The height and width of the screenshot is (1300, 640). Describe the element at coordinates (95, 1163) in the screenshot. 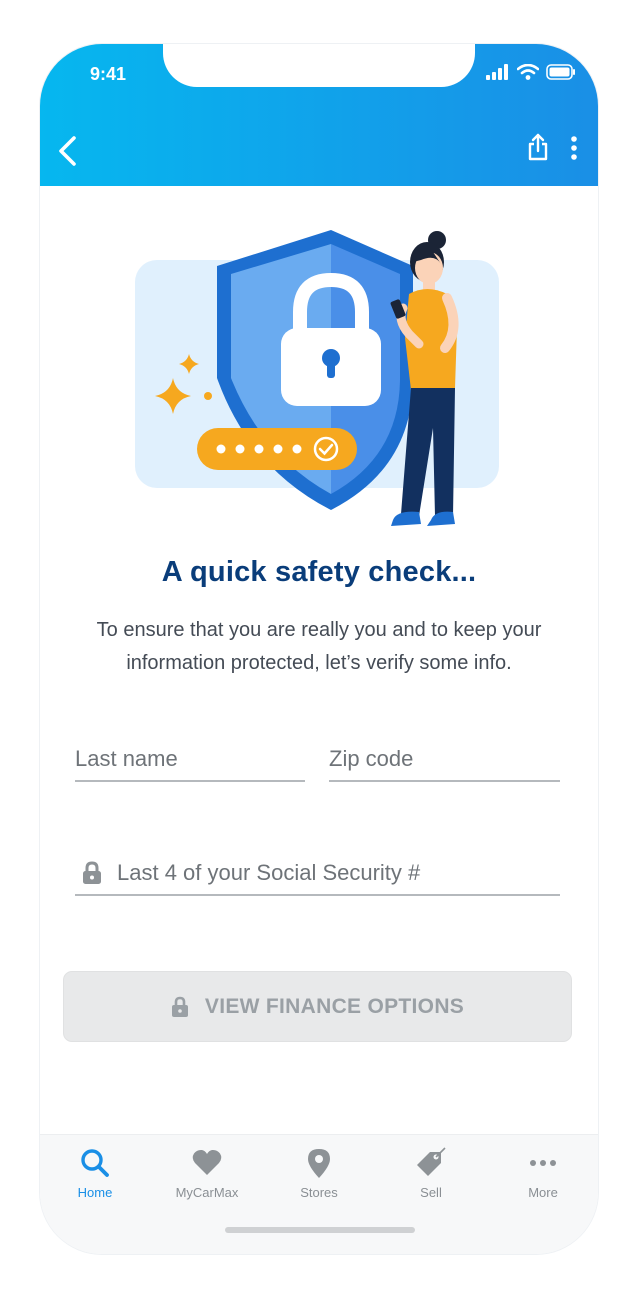

I see `search-icon` at that location.